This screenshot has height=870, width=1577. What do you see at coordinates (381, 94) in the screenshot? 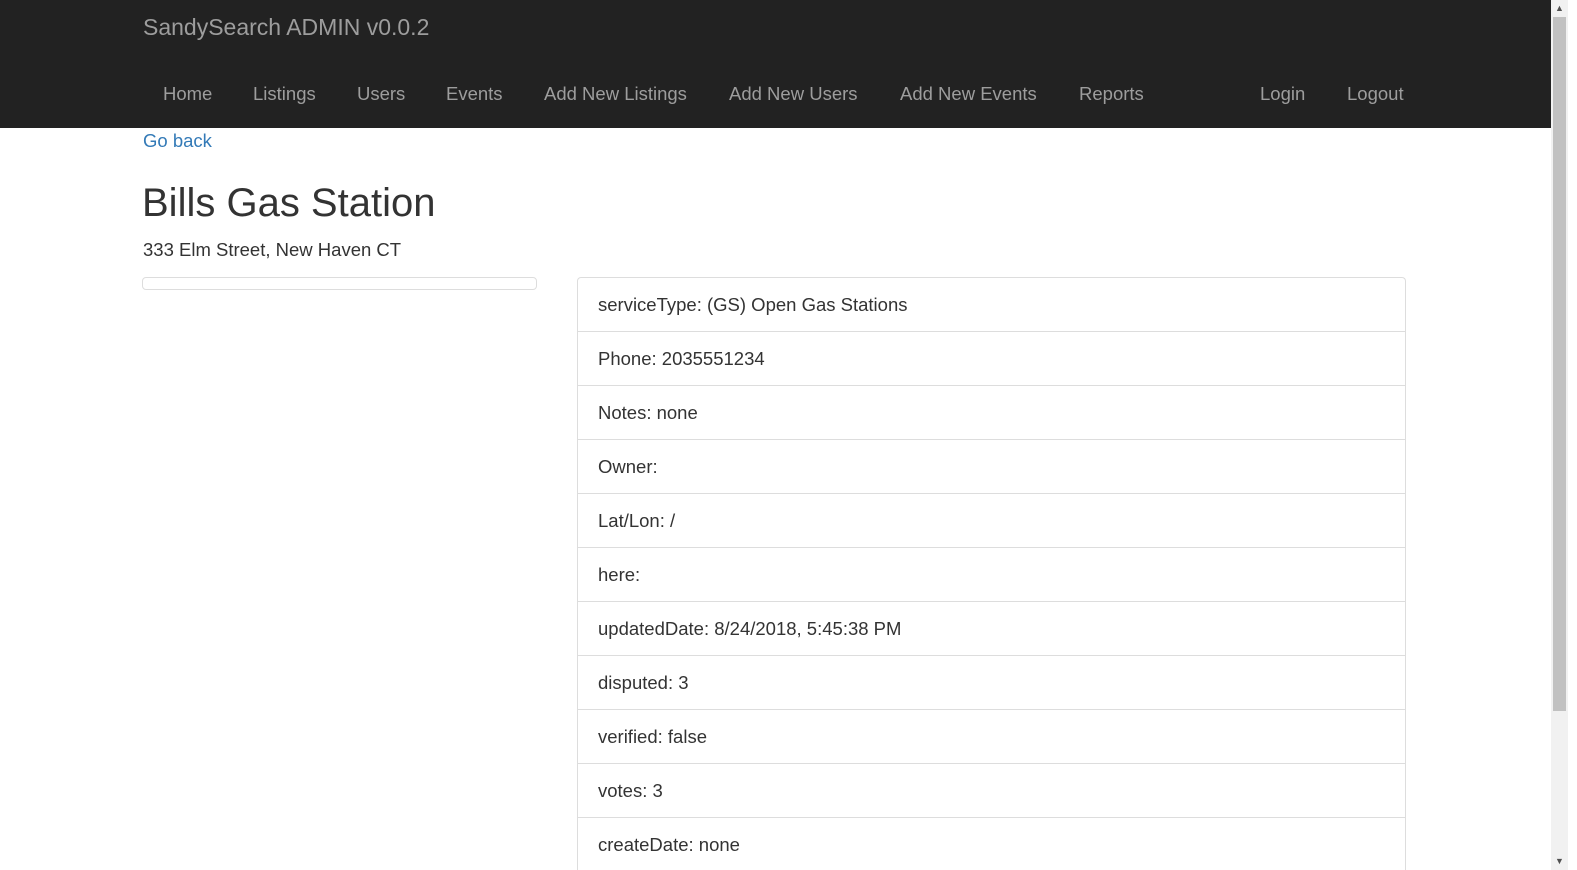
I see `nav-users: Users` at bounding box center [381, 94].